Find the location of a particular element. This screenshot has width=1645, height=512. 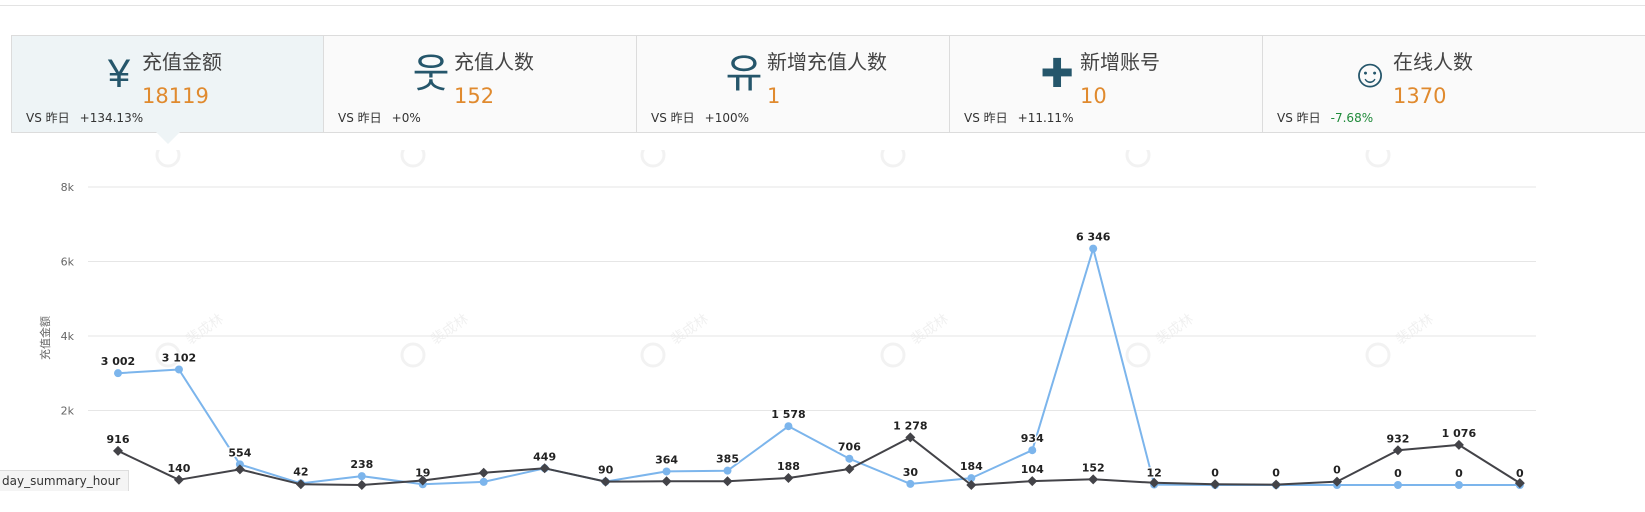

card-title: 充值金额 is located at coordinates (182, 62).